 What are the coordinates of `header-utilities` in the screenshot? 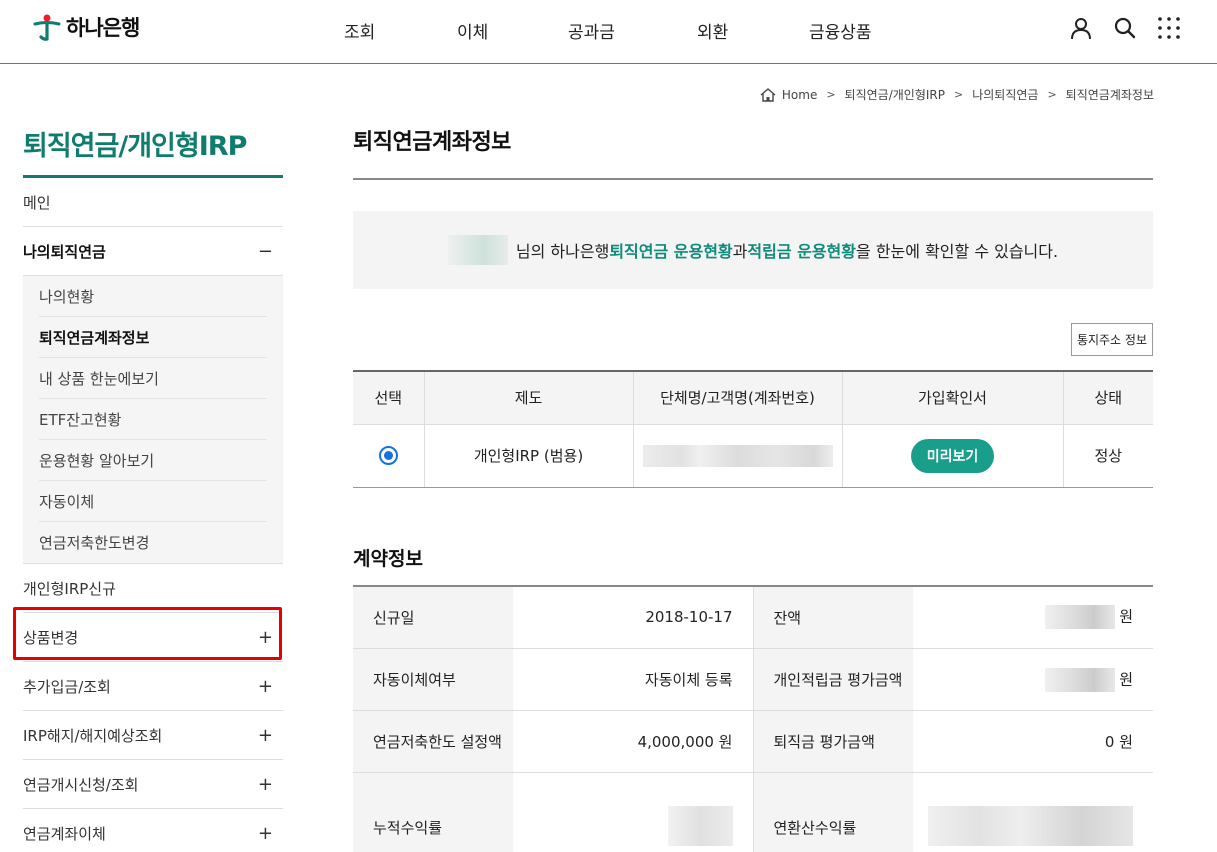 It's located at (1125, 28).